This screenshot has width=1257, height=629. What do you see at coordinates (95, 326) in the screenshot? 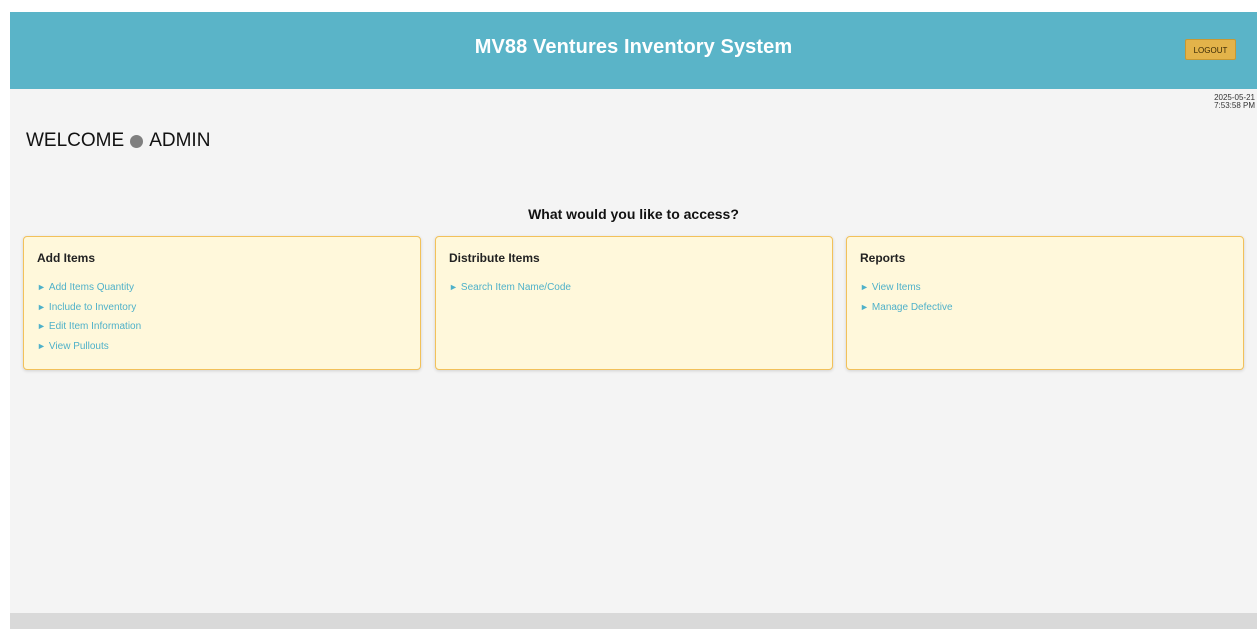
I see `link-label: Edit Item Information` at bounding box center [95, 326].